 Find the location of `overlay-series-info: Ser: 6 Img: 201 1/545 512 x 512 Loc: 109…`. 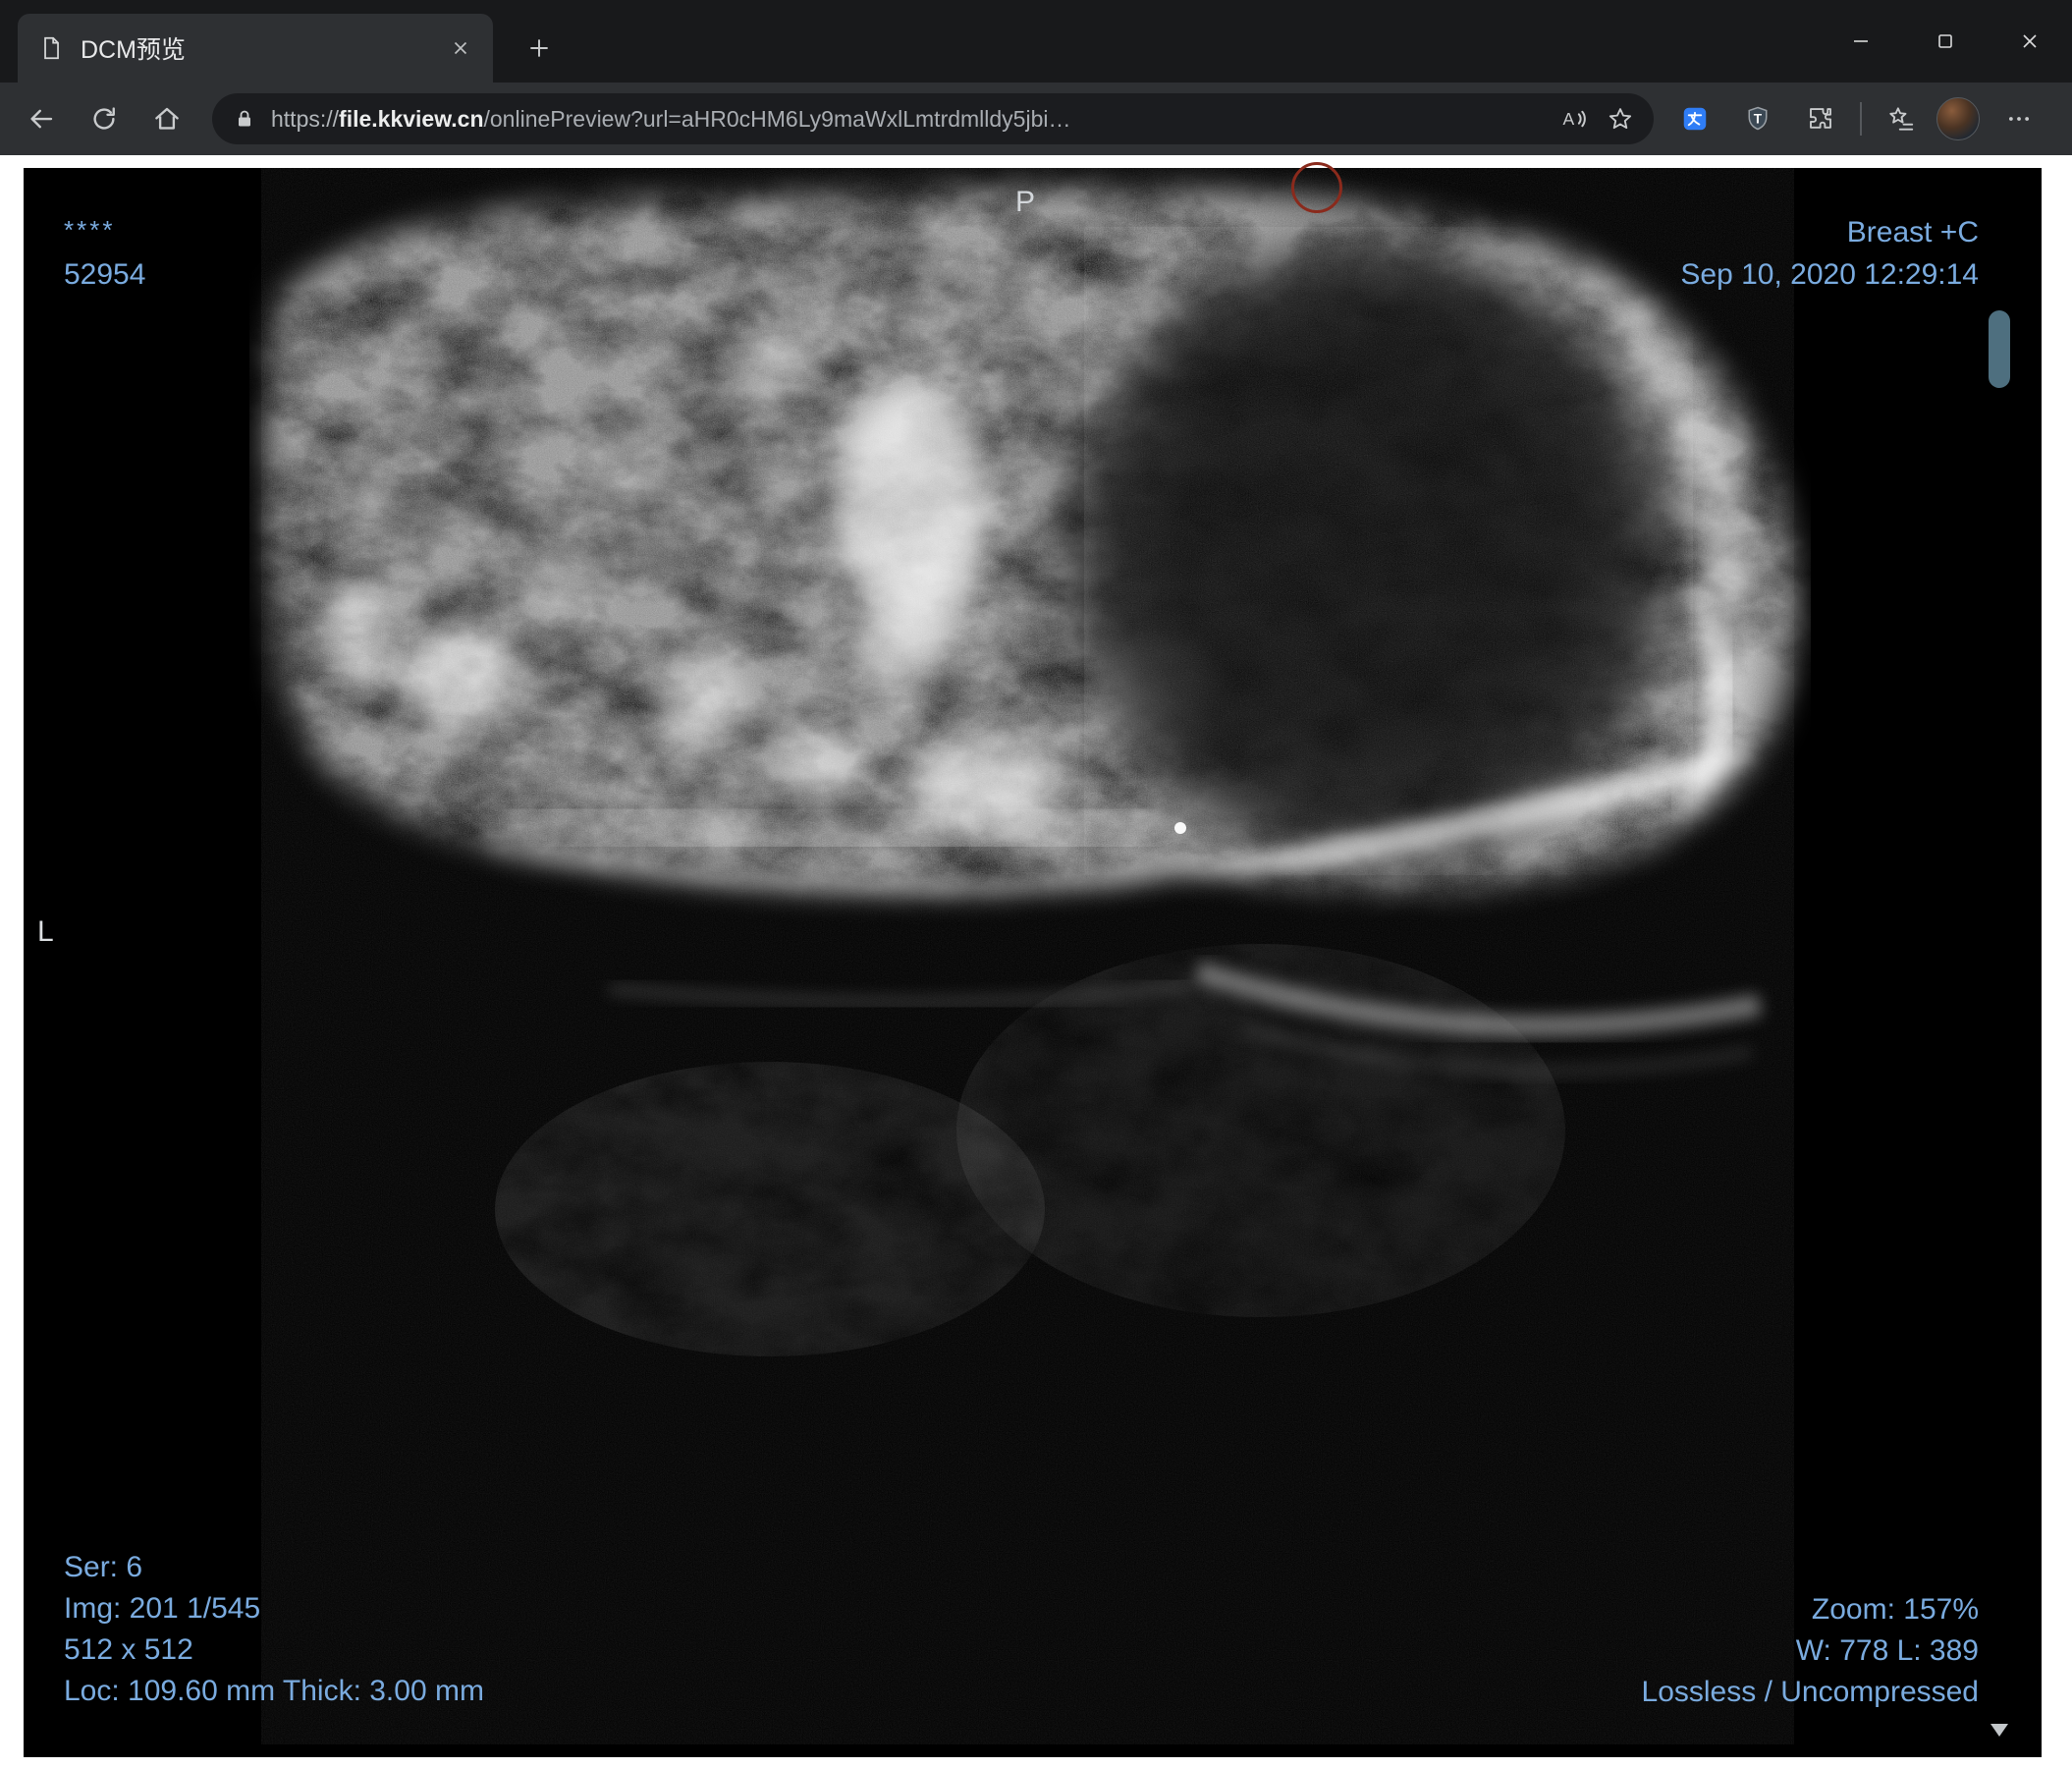

overlay-series-info: Ser: 6 Img: 201 1/545 512 x 512 Loc: 109… is located at coordinates (274, 1629).